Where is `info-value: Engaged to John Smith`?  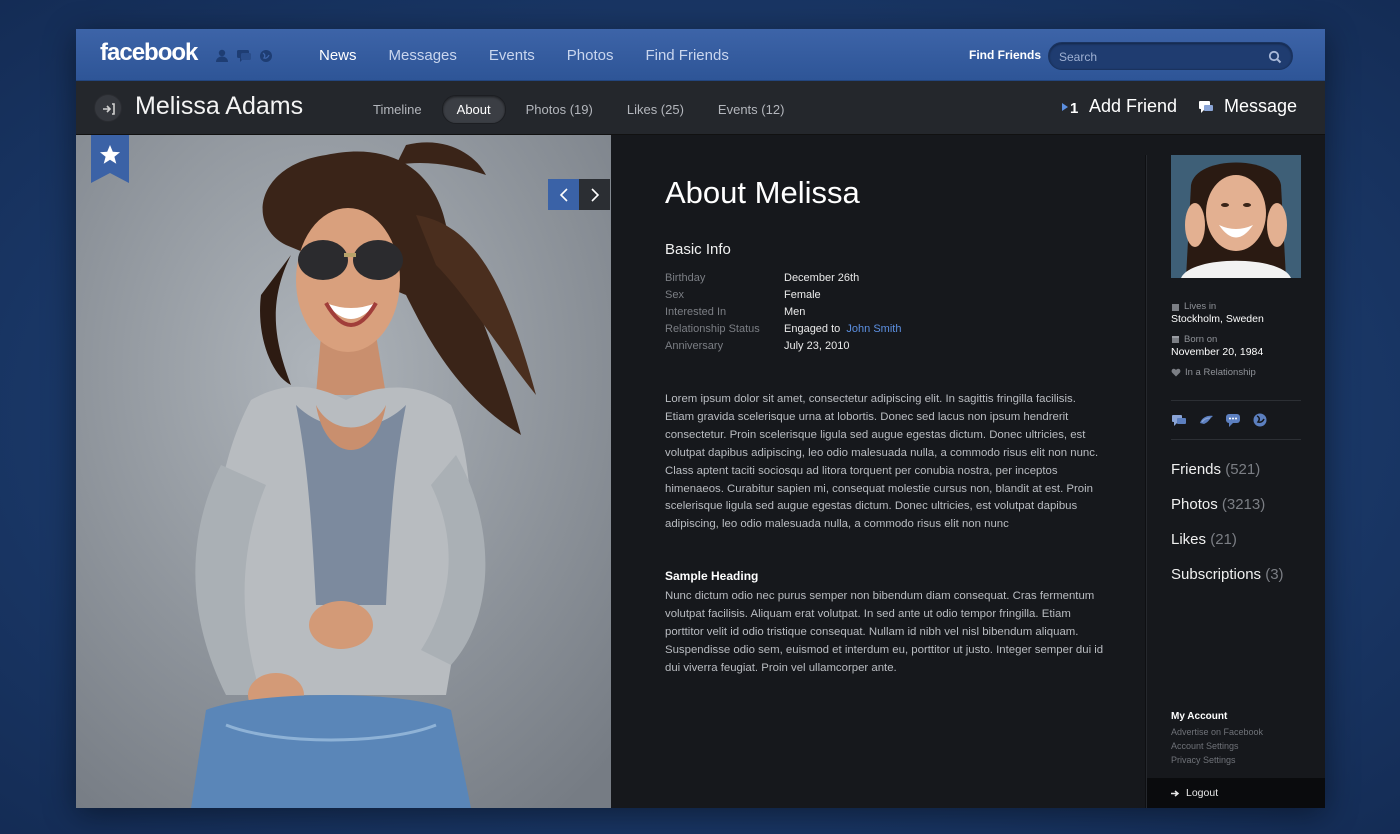
info-value: Engaged to John Smith is located at coordinates (842, 331).